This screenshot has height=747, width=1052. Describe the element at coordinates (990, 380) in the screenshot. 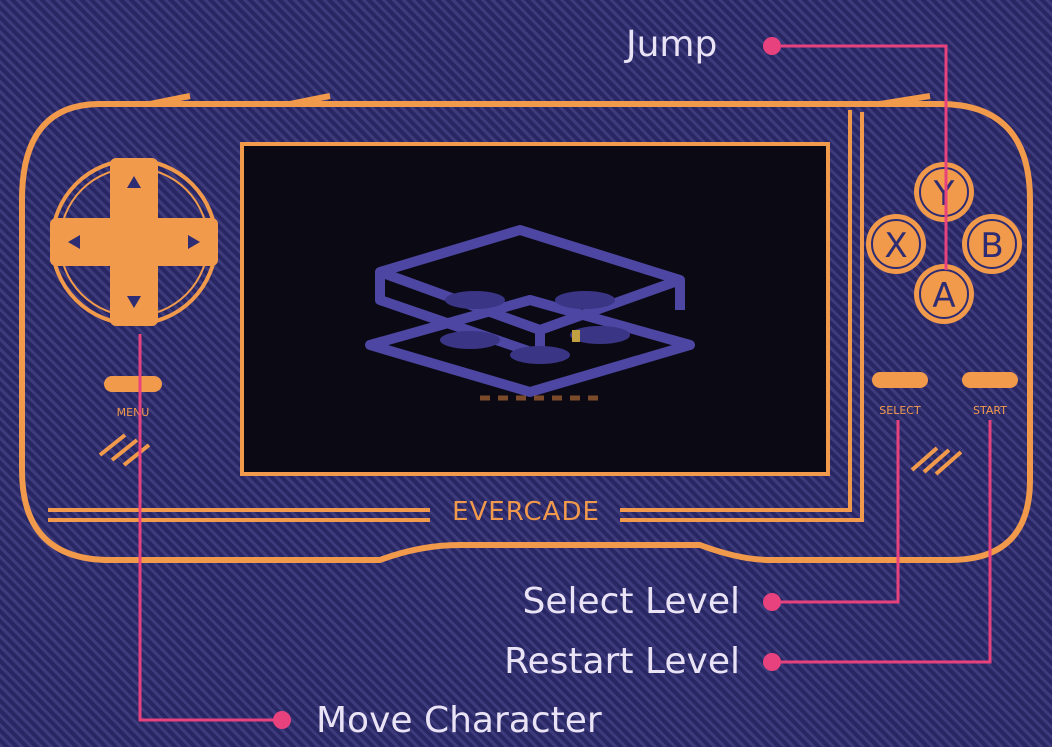

I see `start-button` at that location.